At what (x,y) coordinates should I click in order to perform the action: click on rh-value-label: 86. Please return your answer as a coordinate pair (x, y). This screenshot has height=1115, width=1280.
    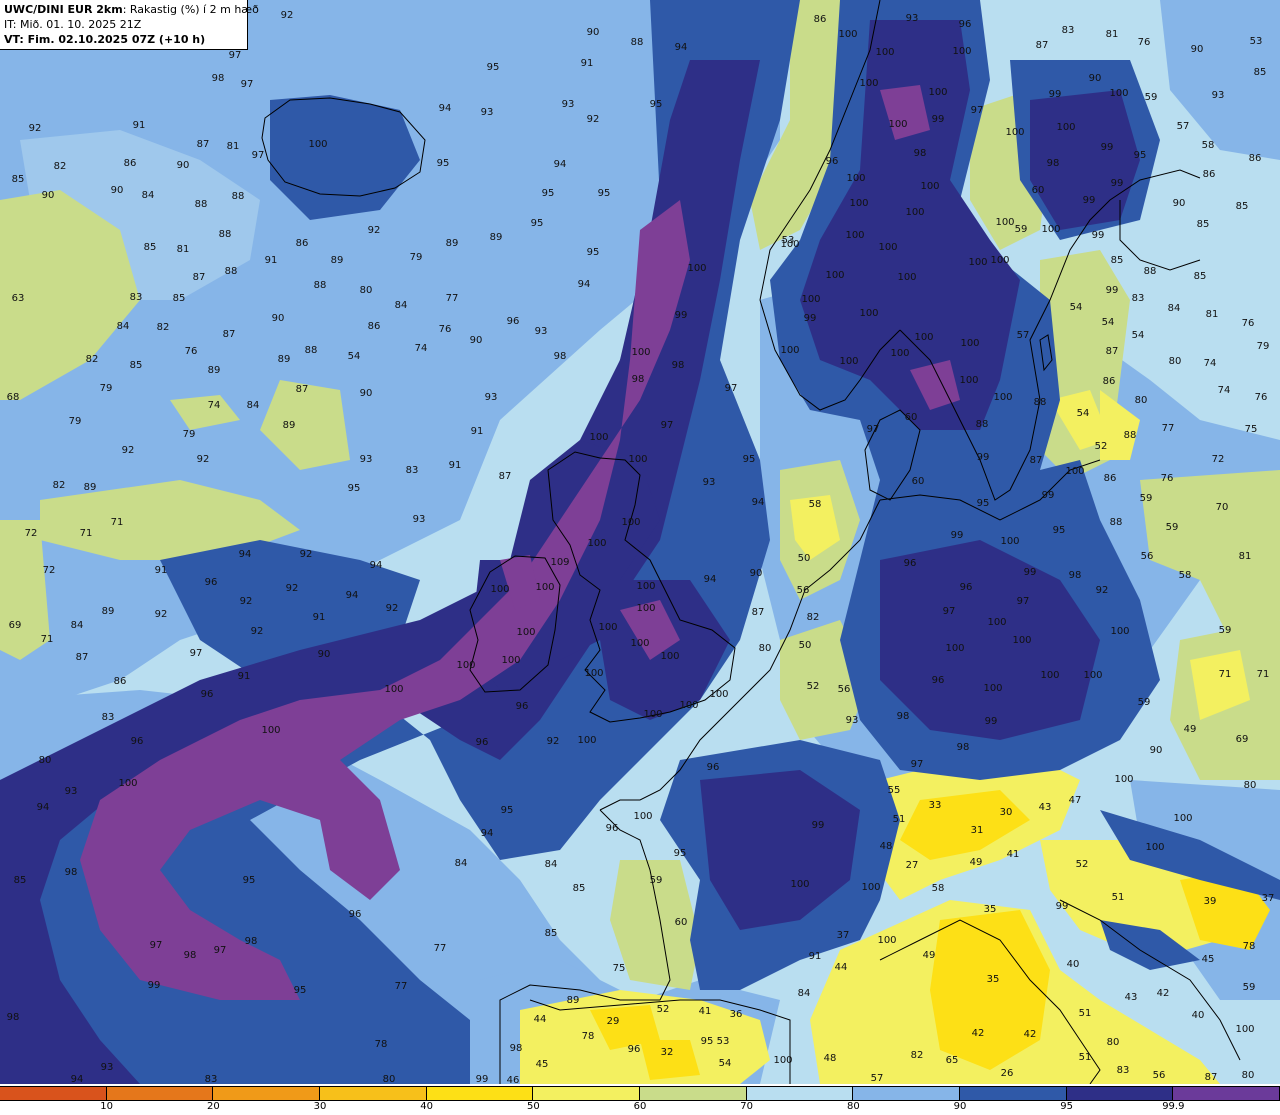
    Looking at the image, I should click on (1255, 158).